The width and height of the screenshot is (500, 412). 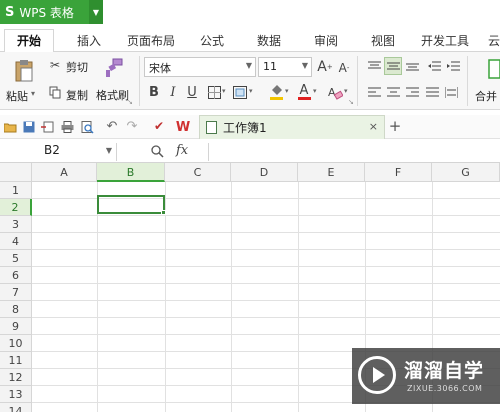 I want to click on select-all-corner, so click(x=16, y=172).